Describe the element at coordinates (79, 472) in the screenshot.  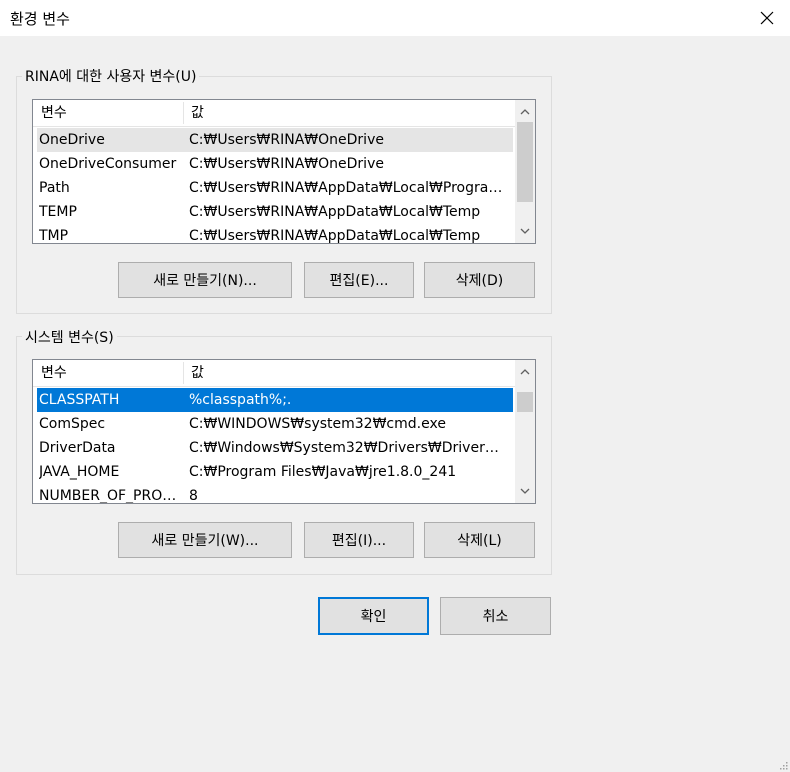
I see `var-name: JAVA_HOME` at that location.